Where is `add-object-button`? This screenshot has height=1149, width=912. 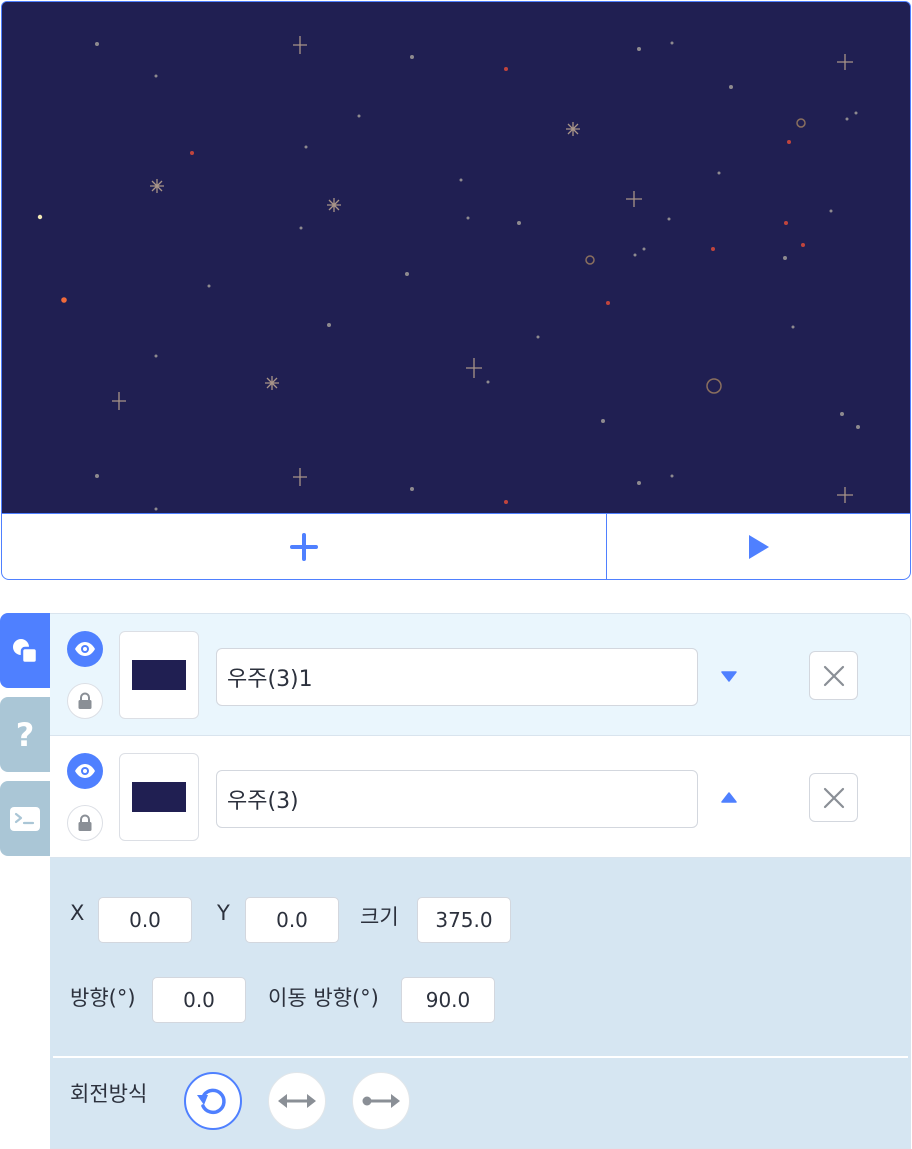
add-object-button is located at coordinates (304, 546).